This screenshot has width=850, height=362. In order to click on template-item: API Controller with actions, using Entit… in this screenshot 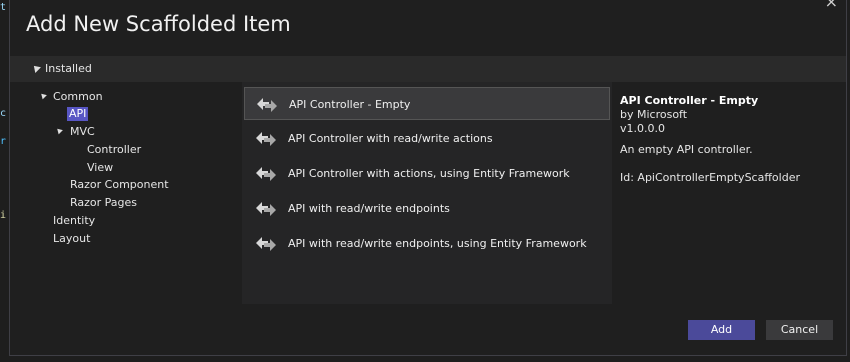, I will do `click(427, 173)`.